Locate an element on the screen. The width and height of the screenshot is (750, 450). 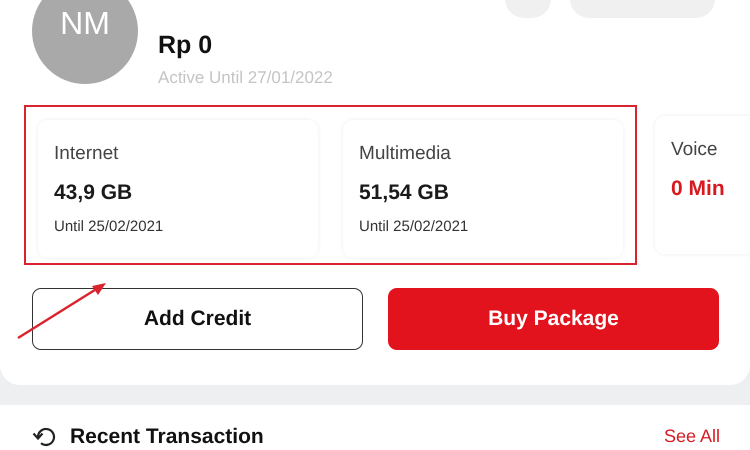
balance-amount: Rp 0 is located at coordinates (186, 45).